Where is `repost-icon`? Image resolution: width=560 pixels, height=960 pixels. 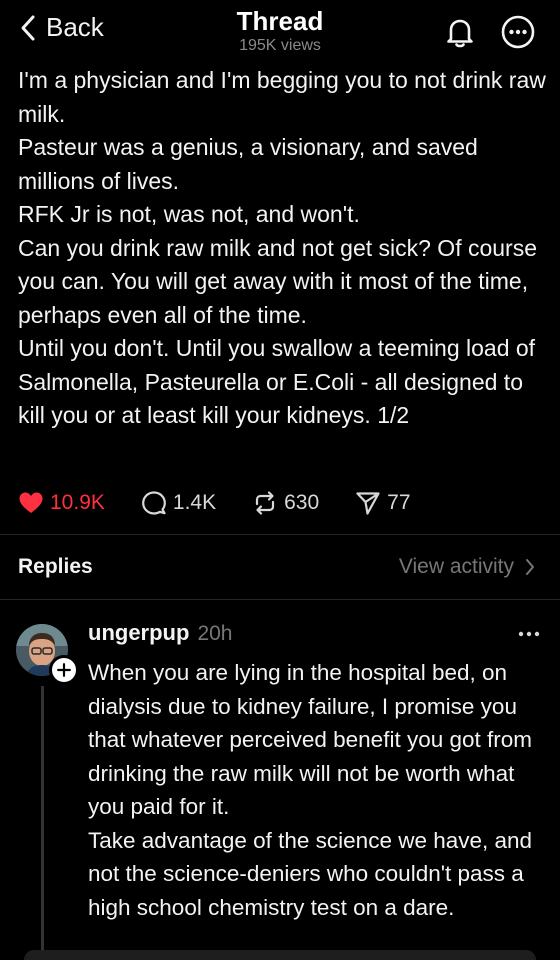 repost-icon is located at coordinates (265, 503).